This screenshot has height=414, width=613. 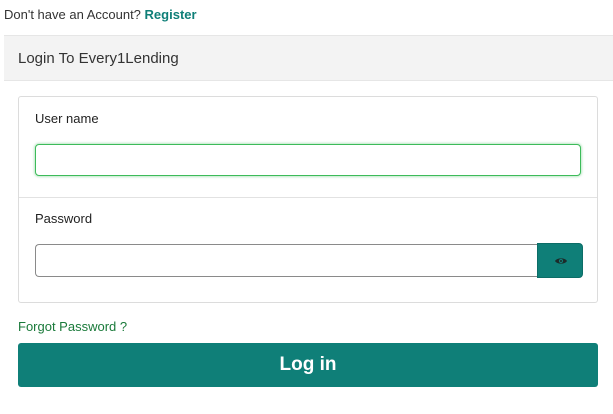 I want to click on eye-icon, so click(x=561, y=261).